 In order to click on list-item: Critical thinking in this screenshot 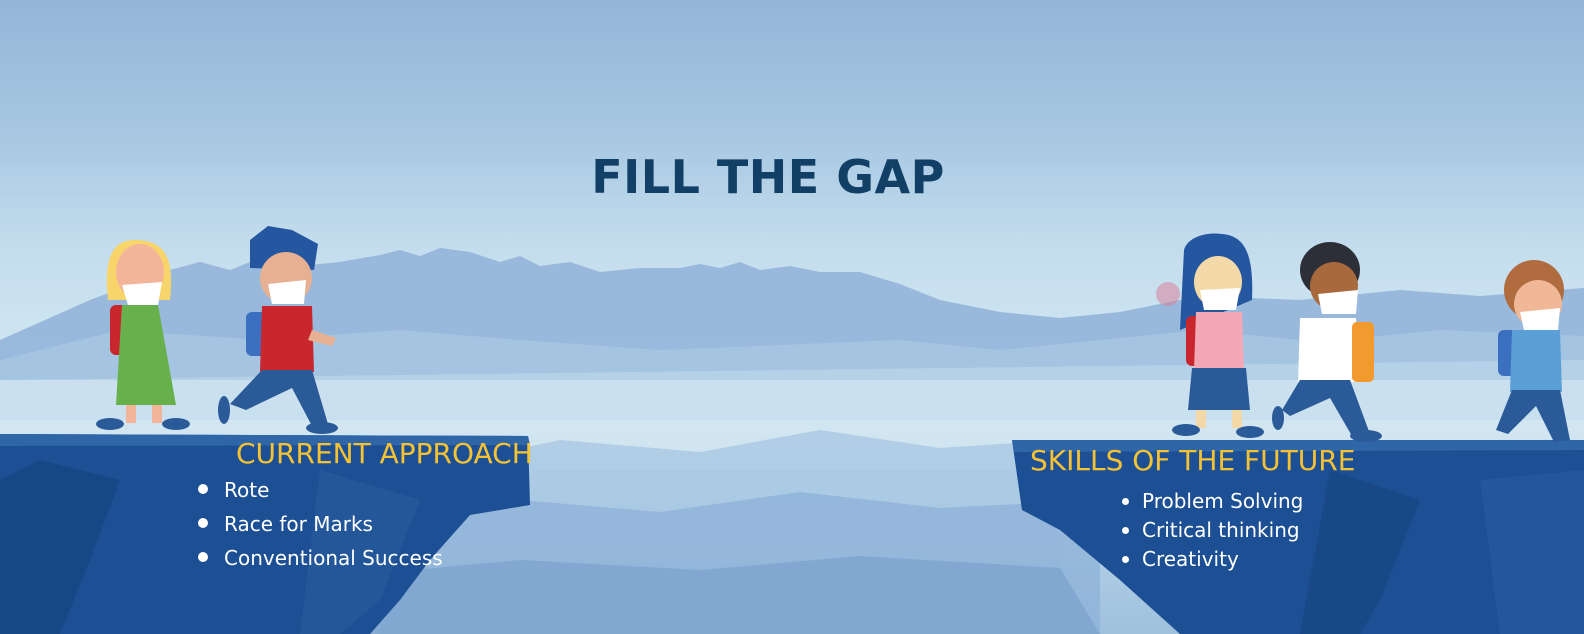, I will do `click(1211, 530)`.